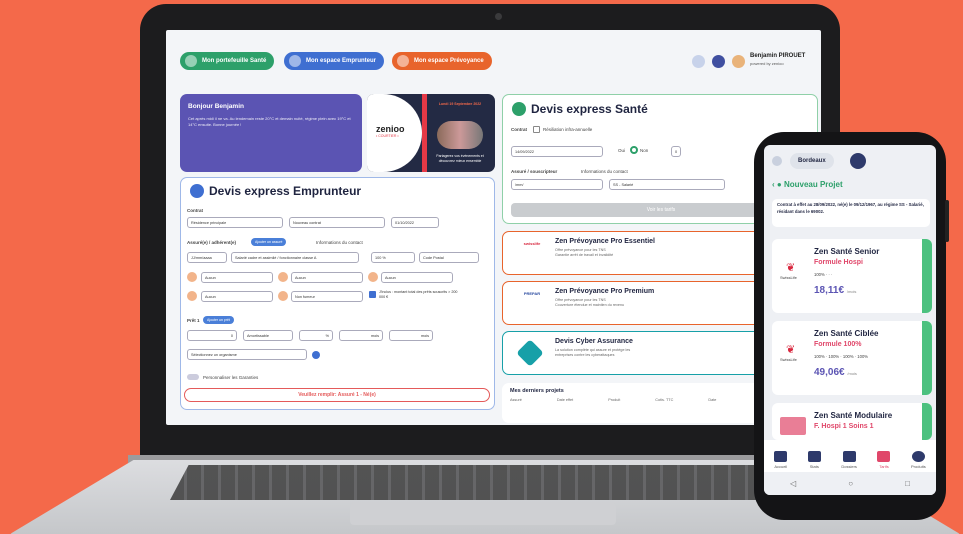  I want to click on total-checkbox, so click(372, 294).